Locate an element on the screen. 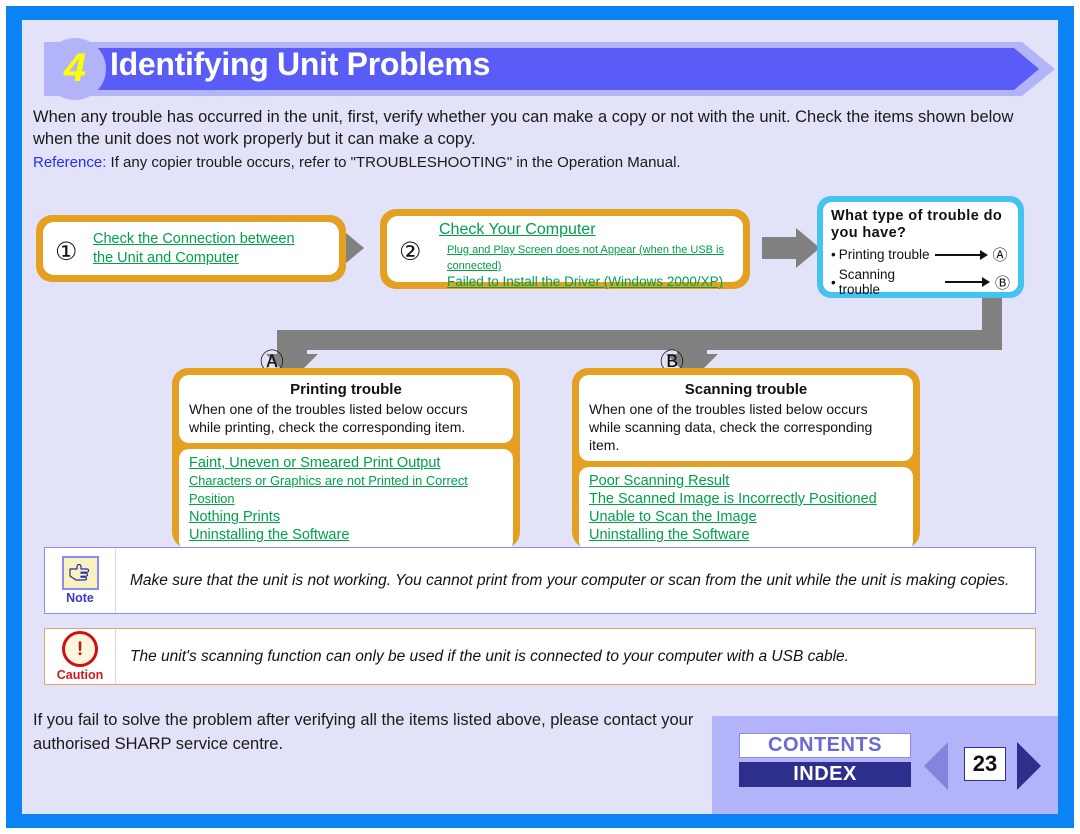  contents-button: CONTENTS is located at coordinates (825, 745).